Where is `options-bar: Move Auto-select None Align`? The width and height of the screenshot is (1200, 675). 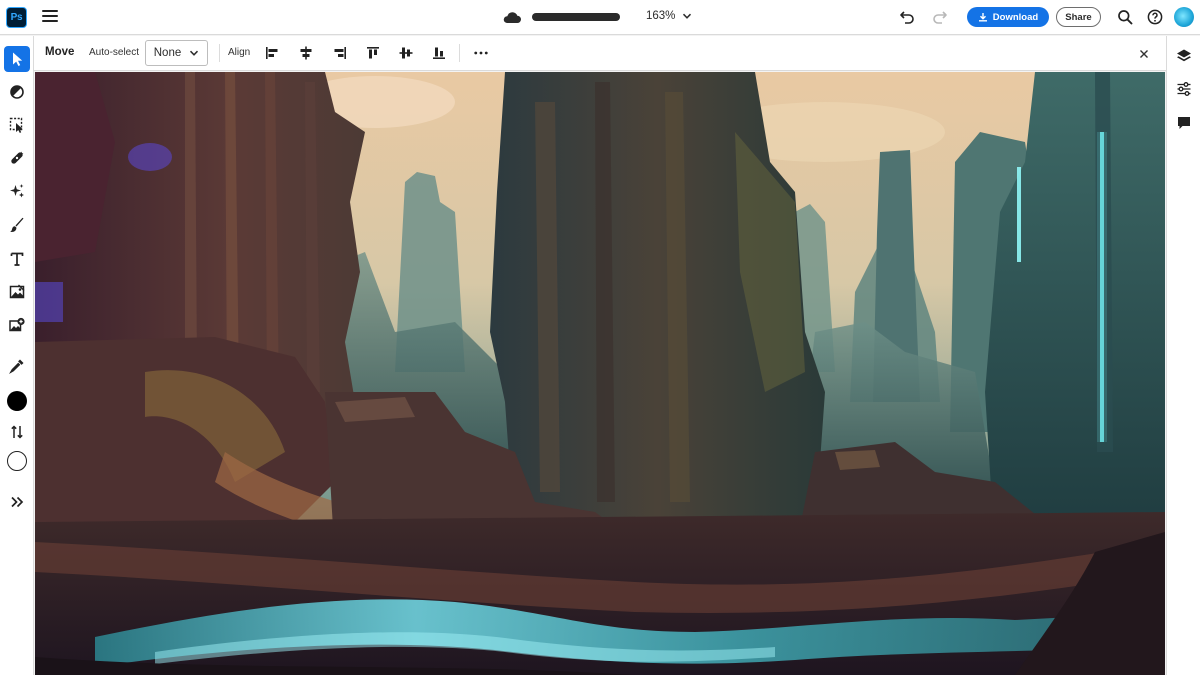 options-bar: Move Auto-select None Align is located at coordinates (600, 53).